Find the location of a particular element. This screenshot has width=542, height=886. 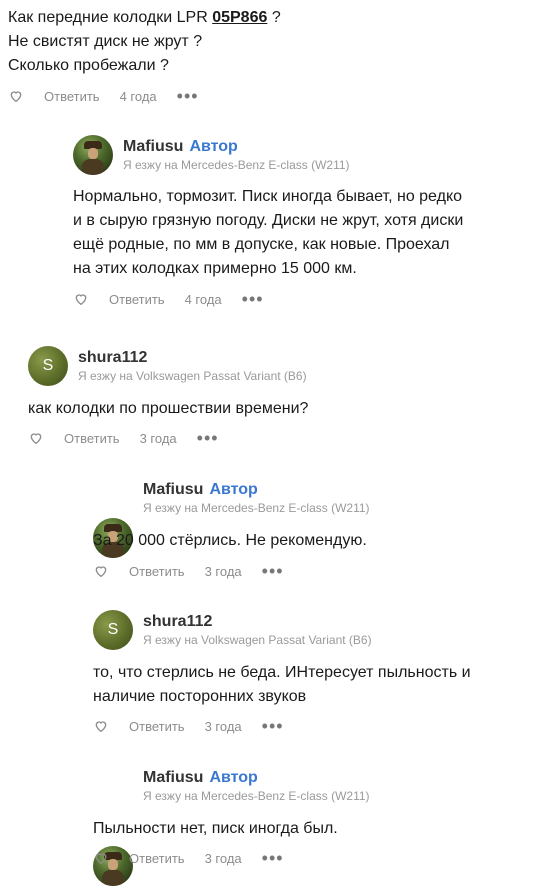

question-mark: ? is located at coordinates (274, 17).